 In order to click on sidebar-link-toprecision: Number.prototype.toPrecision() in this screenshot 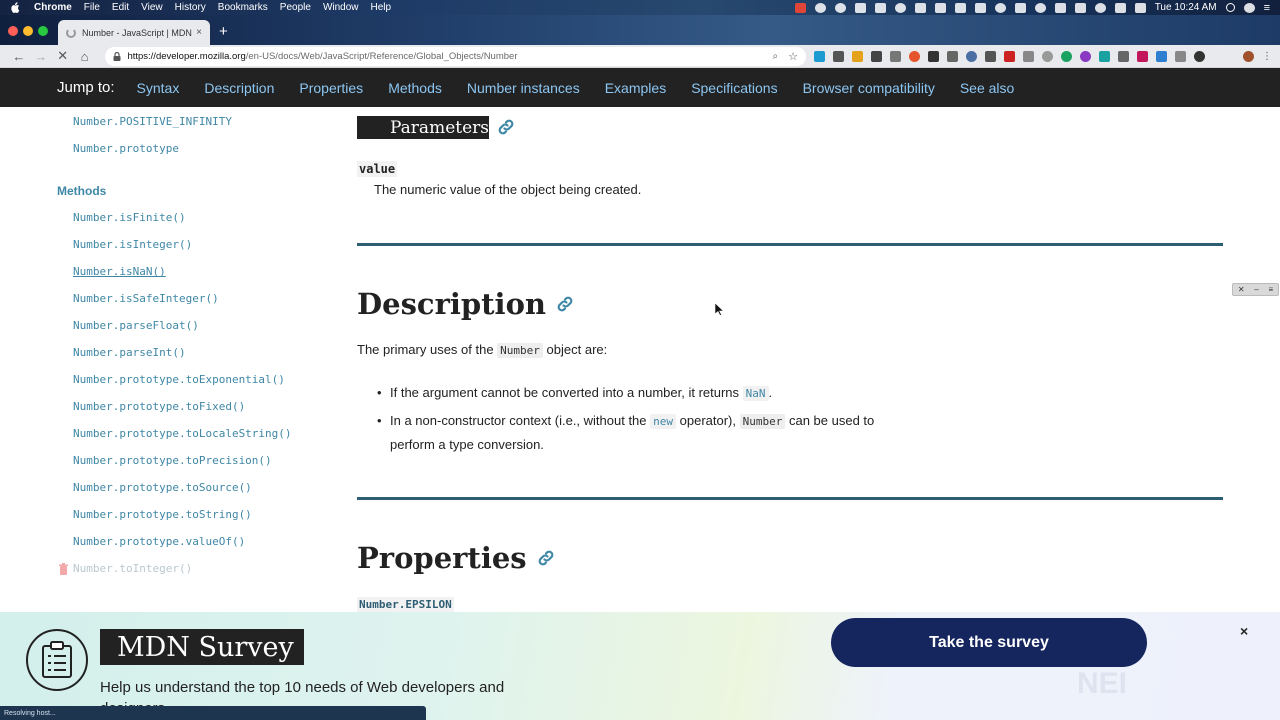, I will do `click(172, 460)`.